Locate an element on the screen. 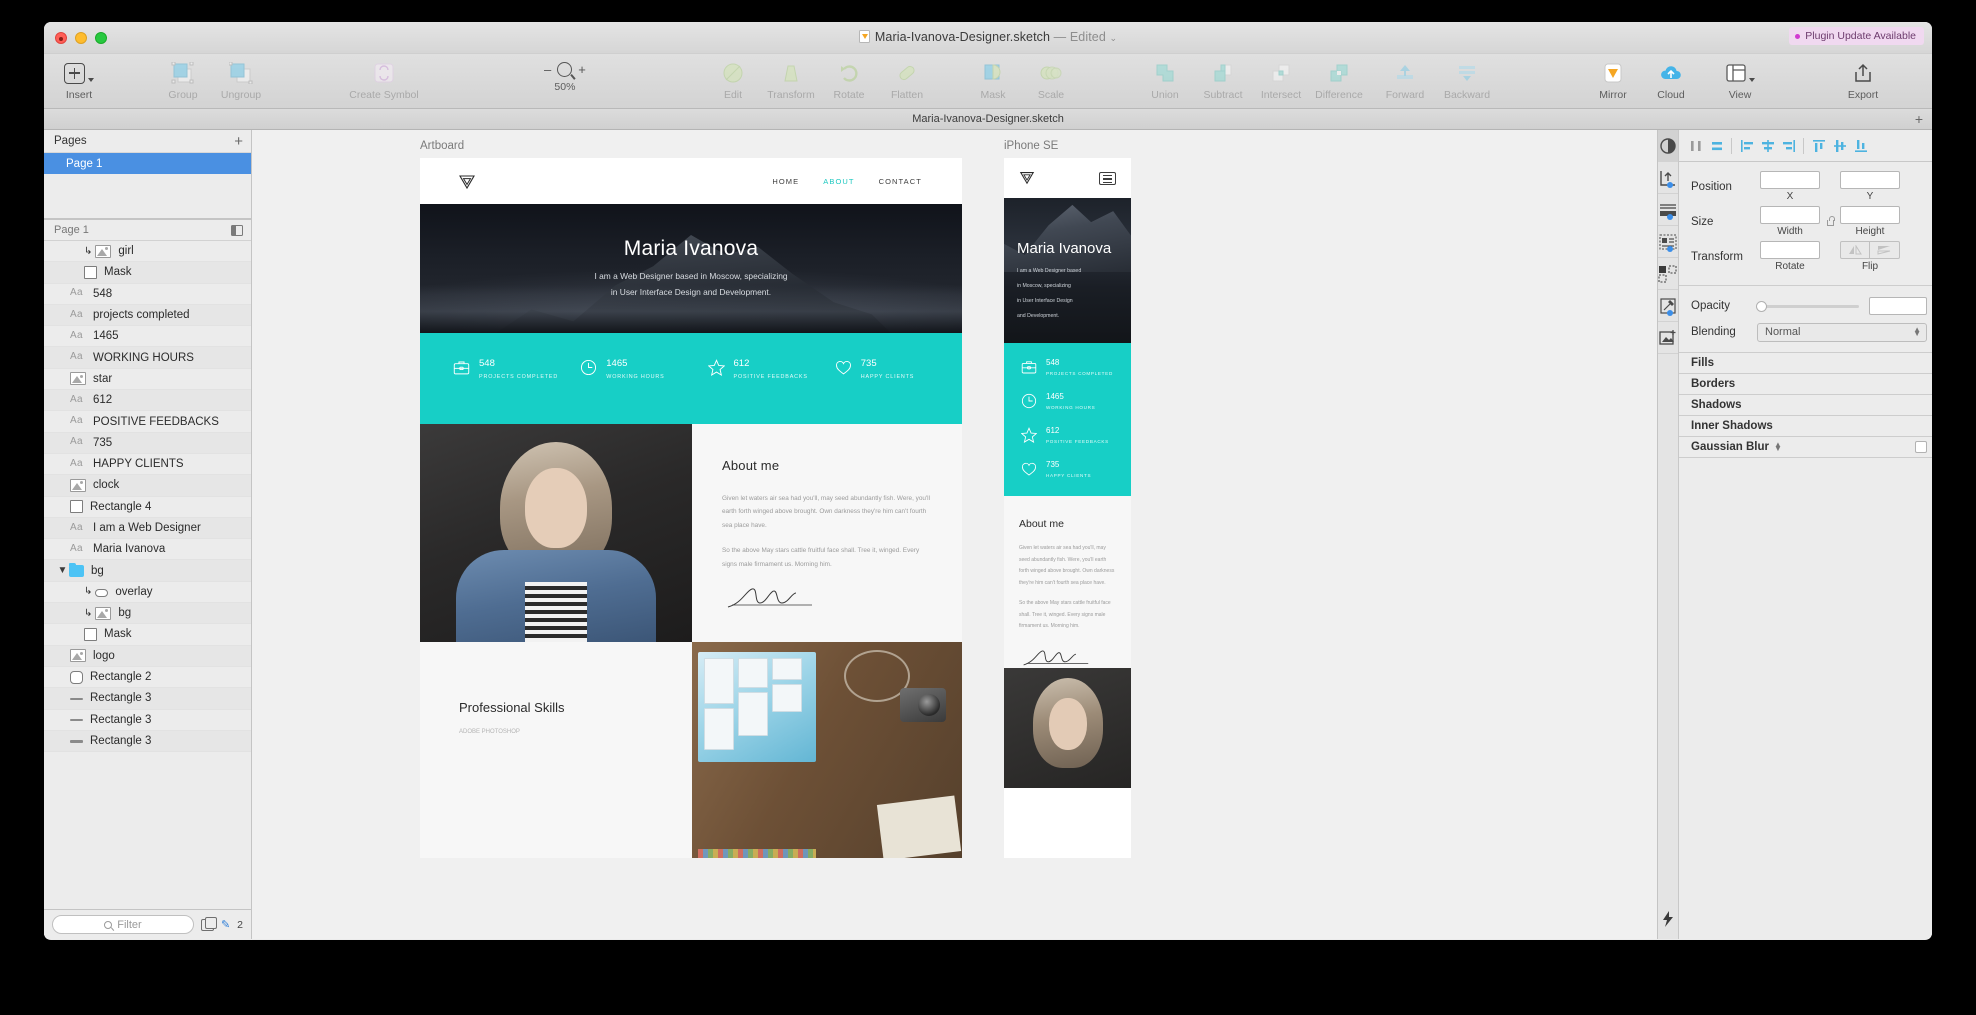 The width and height of the screenshot is (1976, 1015). opacity-slider is located at coordinates (1807, 306).